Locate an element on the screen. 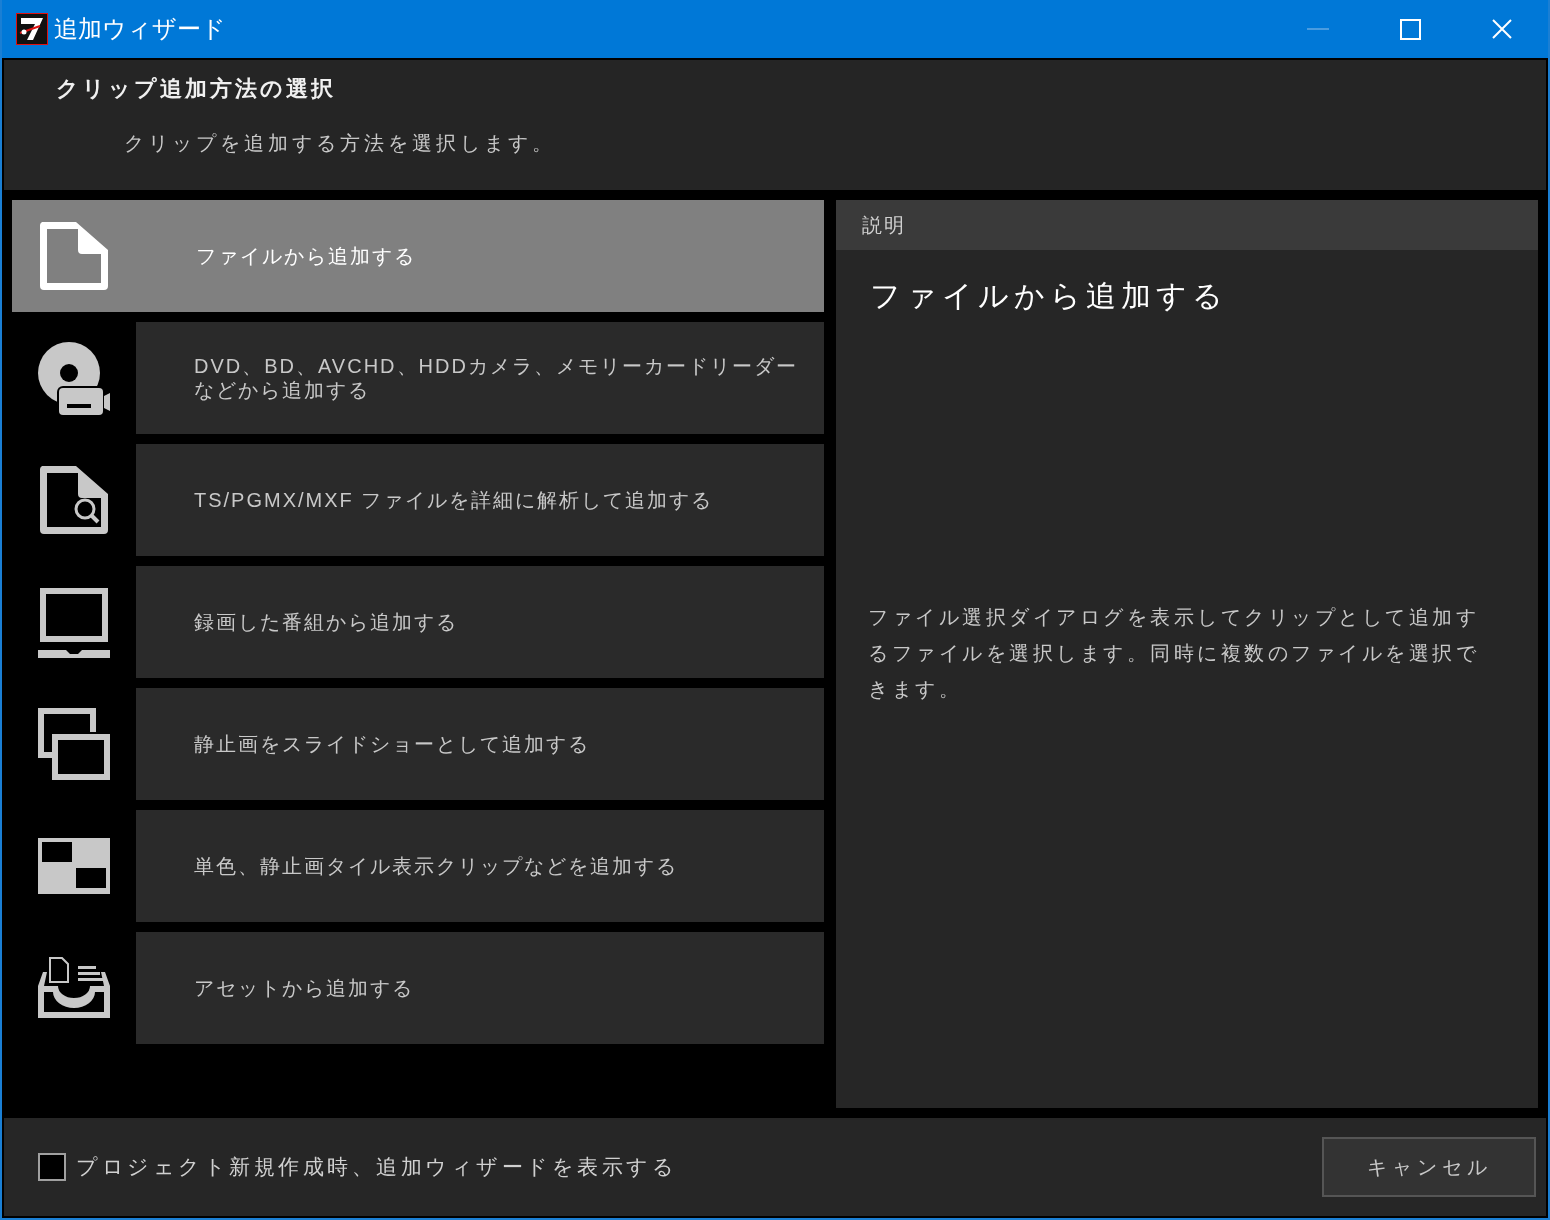  tray-document-icon is located at coordinates (74, 988).